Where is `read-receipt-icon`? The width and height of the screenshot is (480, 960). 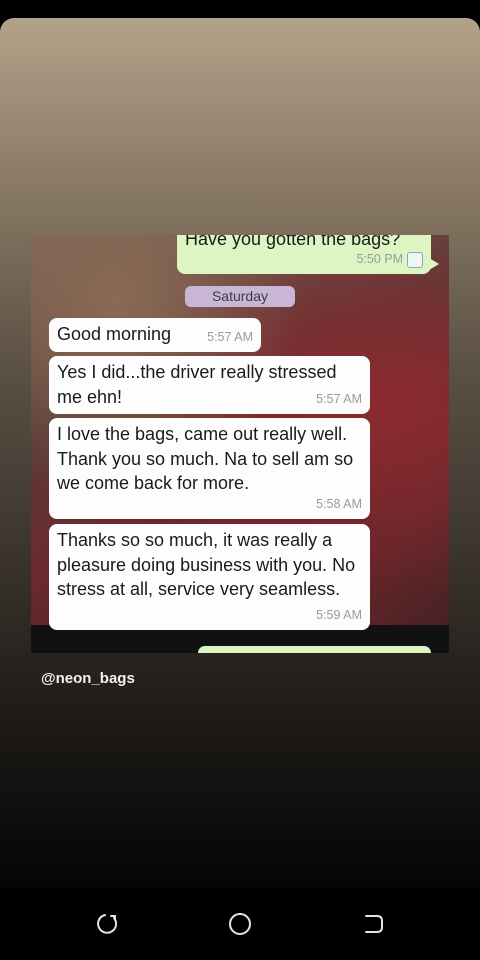
read-receipt-icon is located at coordinates (415, 260).